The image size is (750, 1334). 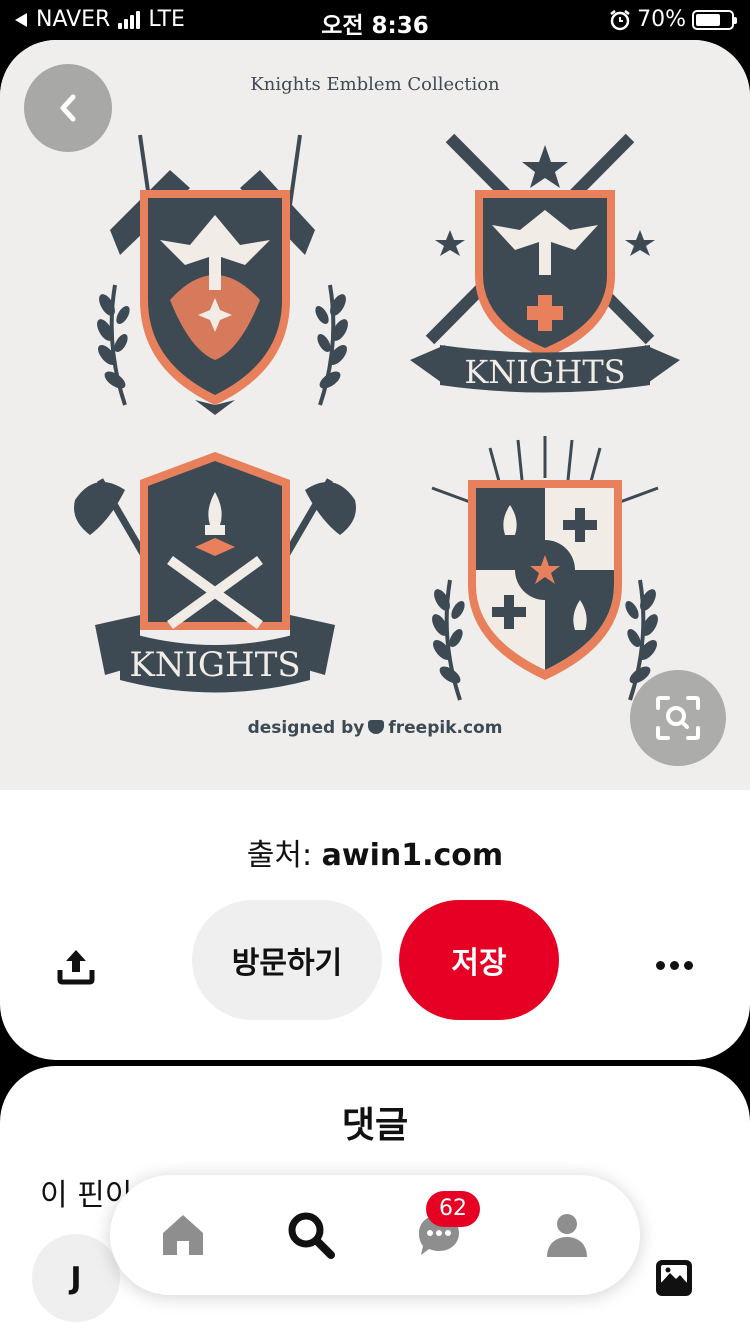 What do you see at coordinates (375, 1235) in the screenshot?
I see `bottom-nav: 62` at bounding box center [375, 1235].